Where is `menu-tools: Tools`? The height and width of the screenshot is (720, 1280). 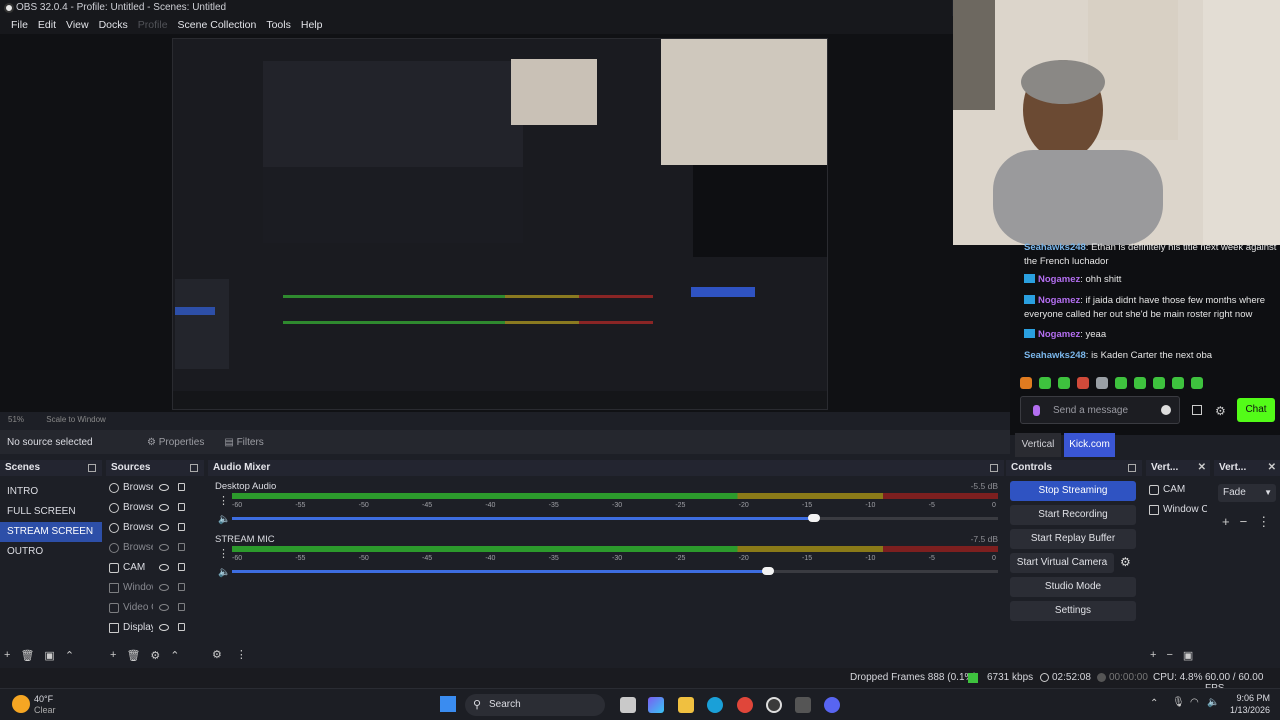 menu-tools: Tools is located at coordinates (278, 25).